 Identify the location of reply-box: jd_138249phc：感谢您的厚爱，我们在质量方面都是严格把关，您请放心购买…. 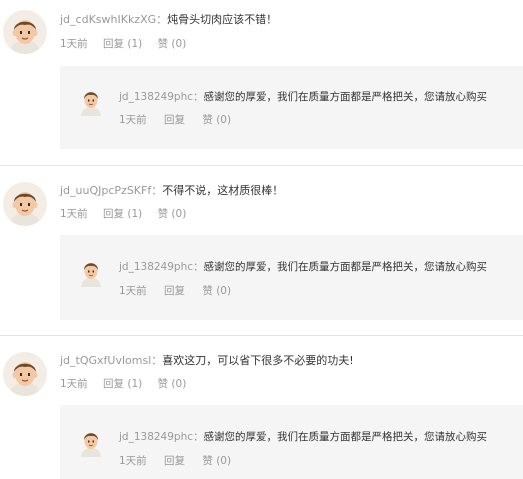
(291, 442).